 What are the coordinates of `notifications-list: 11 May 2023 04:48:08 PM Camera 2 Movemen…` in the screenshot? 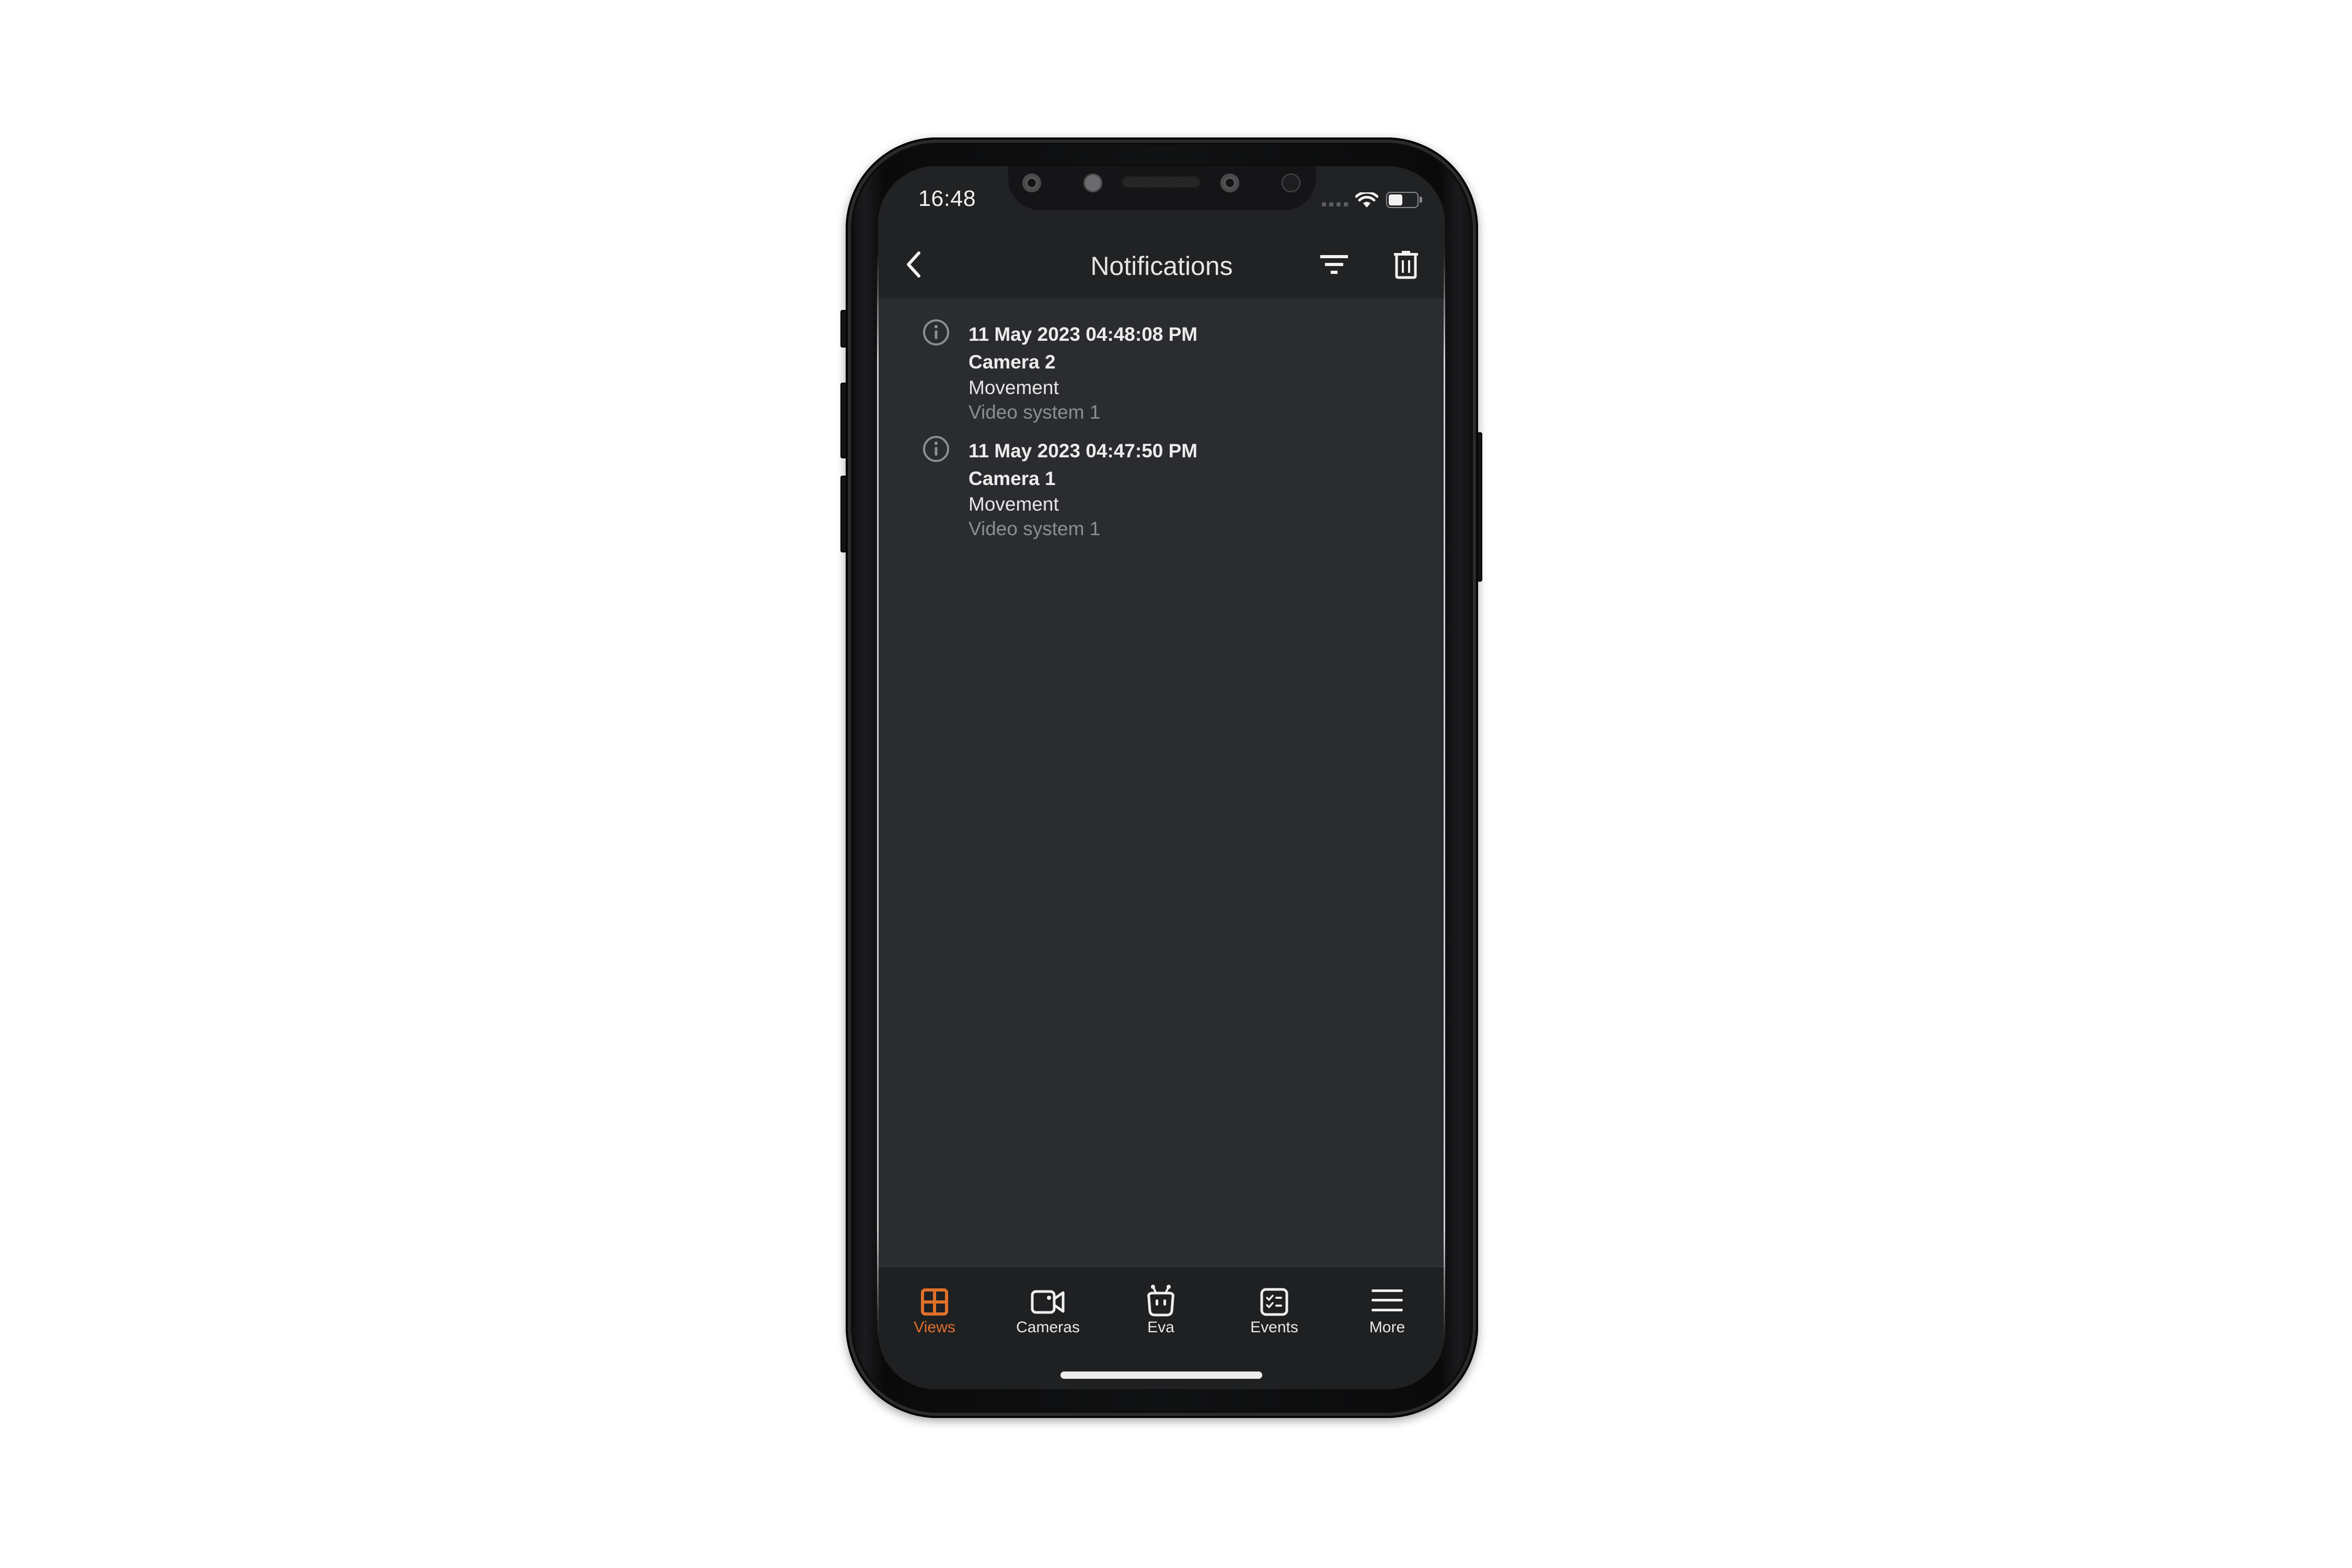 It's located at (1170, 428).